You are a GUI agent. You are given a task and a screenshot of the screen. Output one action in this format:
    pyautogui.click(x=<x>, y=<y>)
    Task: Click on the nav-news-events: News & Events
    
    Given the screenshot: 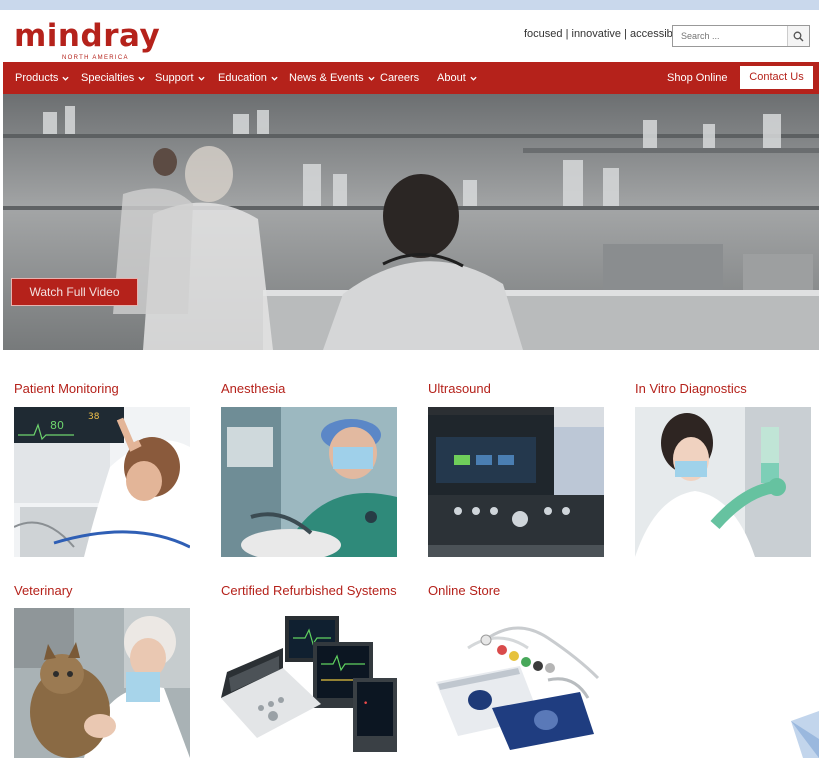 What is the action you would take?
    pyautogui.click(x=332, y=78)
    